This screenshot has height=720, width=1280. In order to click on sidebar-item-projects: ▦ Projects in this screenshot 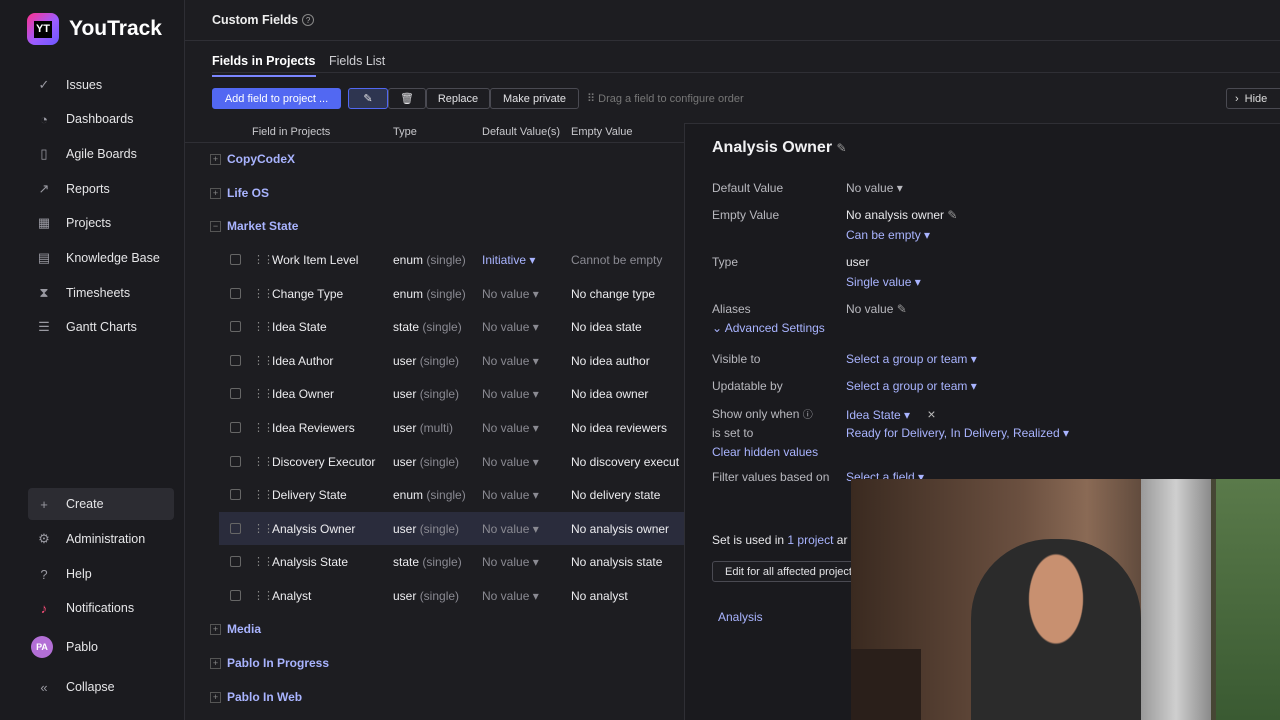, I will do `click(101, 223)`.